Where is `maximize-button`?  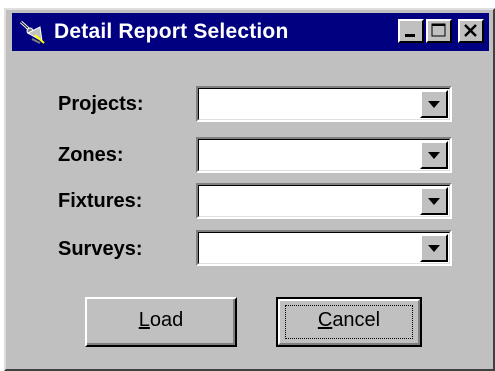 maximize-button is located at coordinates (439, 31).